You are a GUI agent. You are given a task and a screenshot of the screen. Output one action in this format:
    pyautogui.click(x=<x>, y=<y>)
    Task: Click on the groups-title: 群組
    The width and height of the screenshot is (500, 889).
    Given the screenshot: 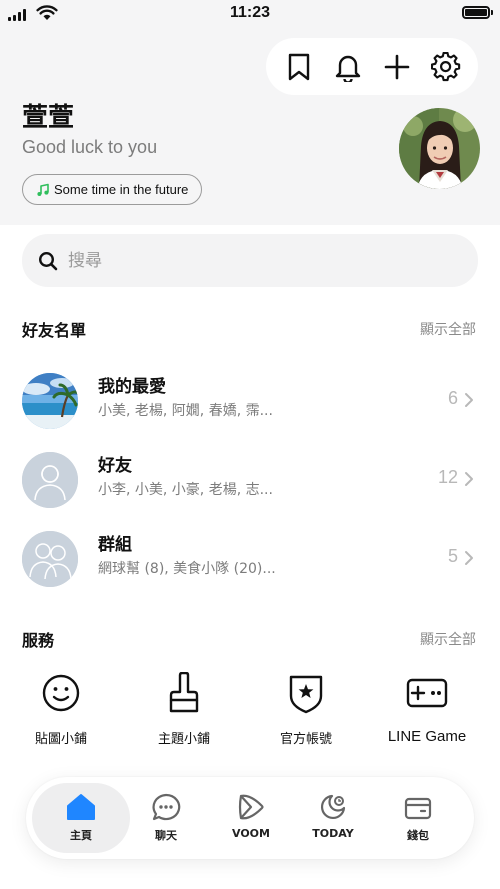 What is the action you would take?
    pyautogui.click(x=115, y=545)
    